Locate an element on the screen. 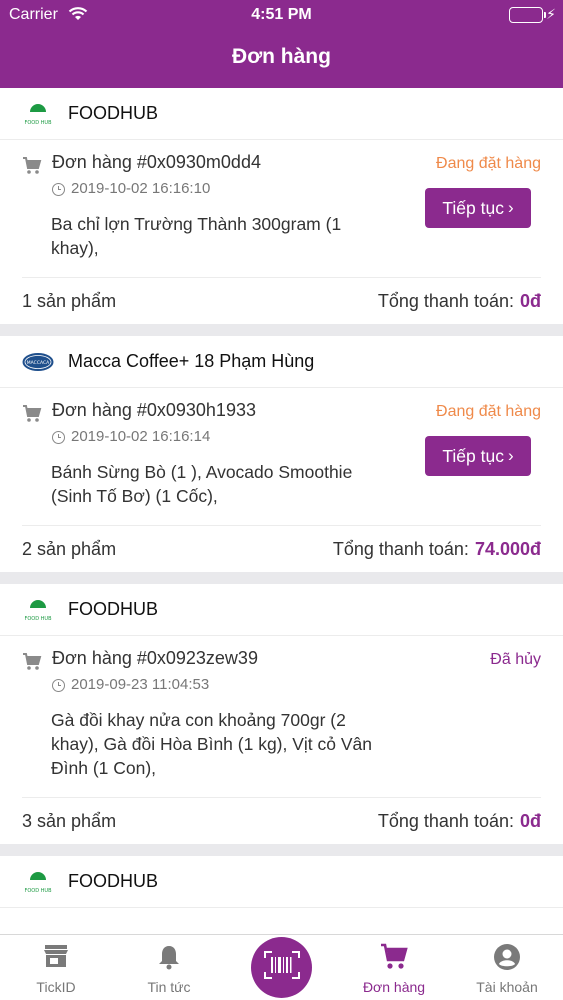  tab-account: Tài khoản is located at coordinates (507, 967).